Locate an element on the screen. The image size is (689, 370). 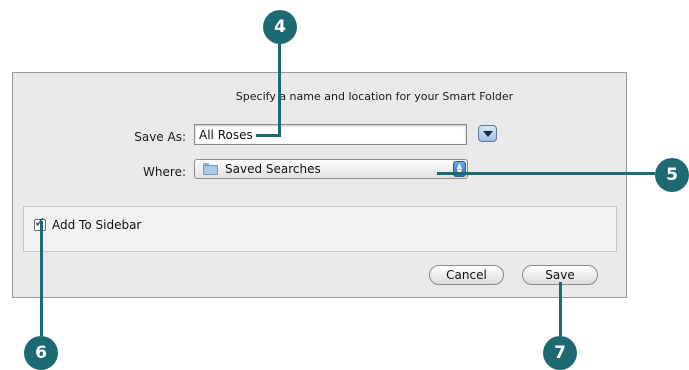
callout-badge-7: 7 is located at coordinates (560, 353).